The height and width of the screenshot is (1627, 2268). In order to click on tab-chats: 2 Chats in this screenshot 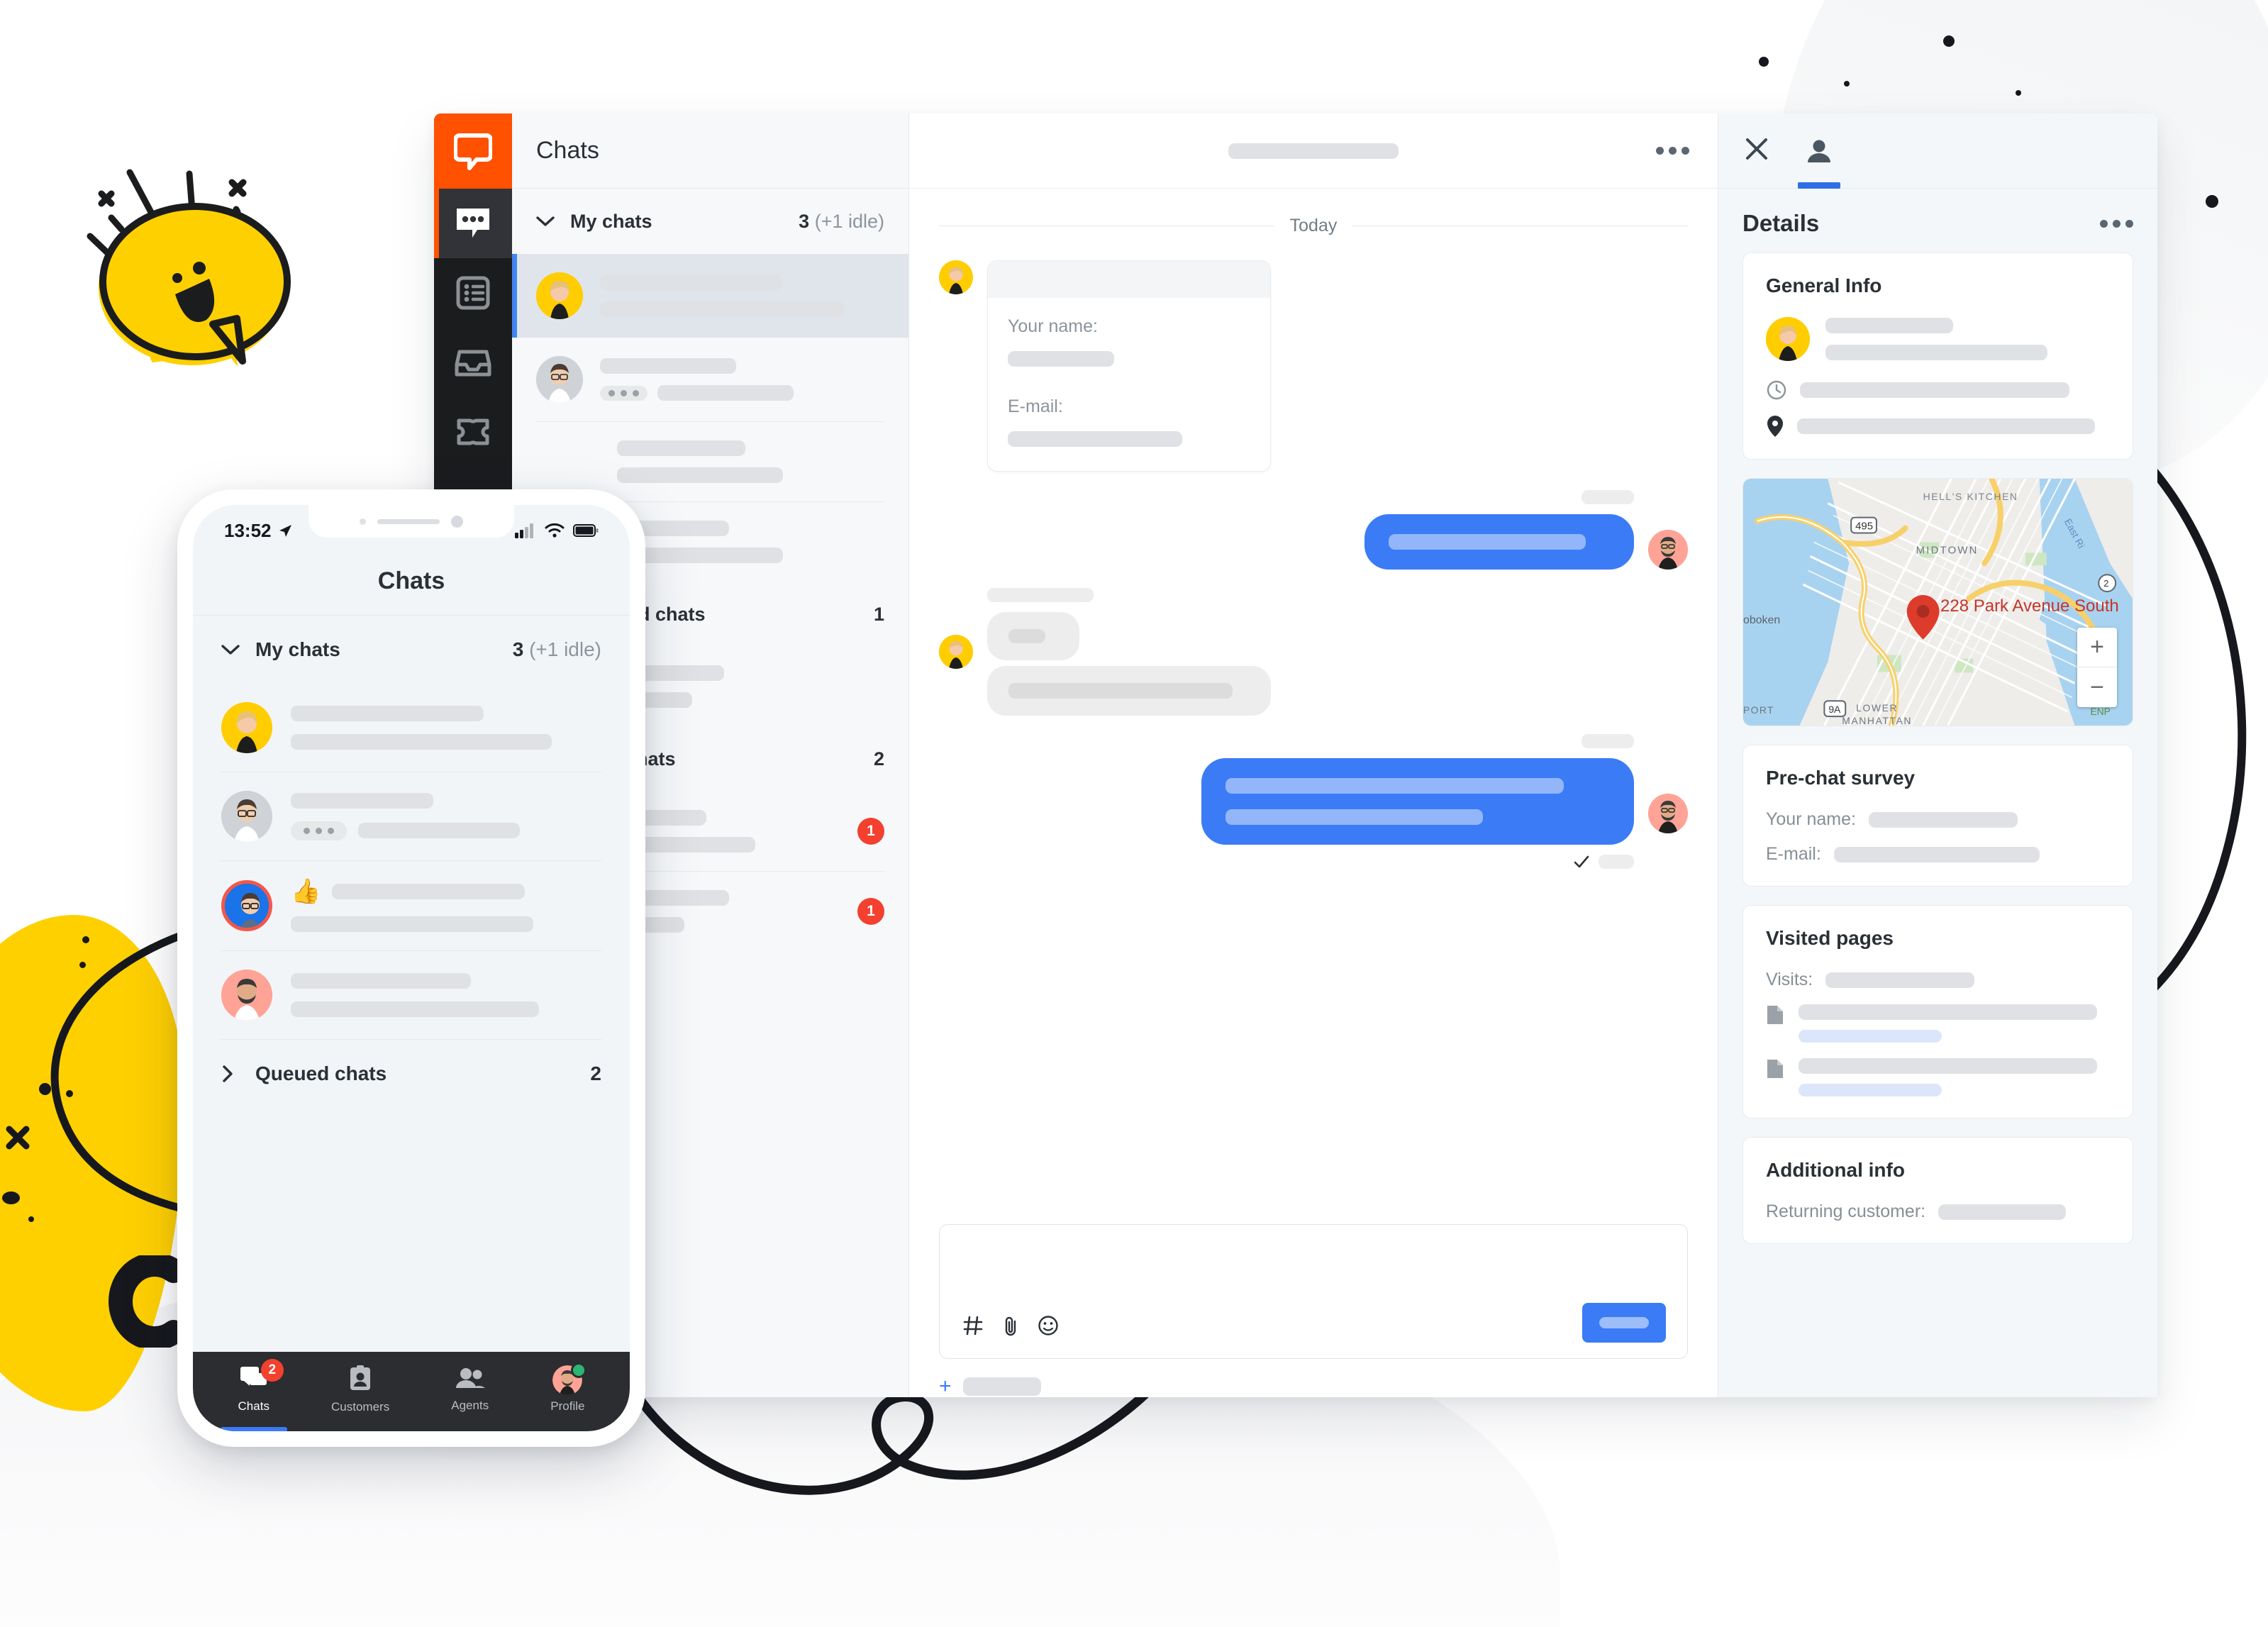, I will do `click(254, 1394)`.